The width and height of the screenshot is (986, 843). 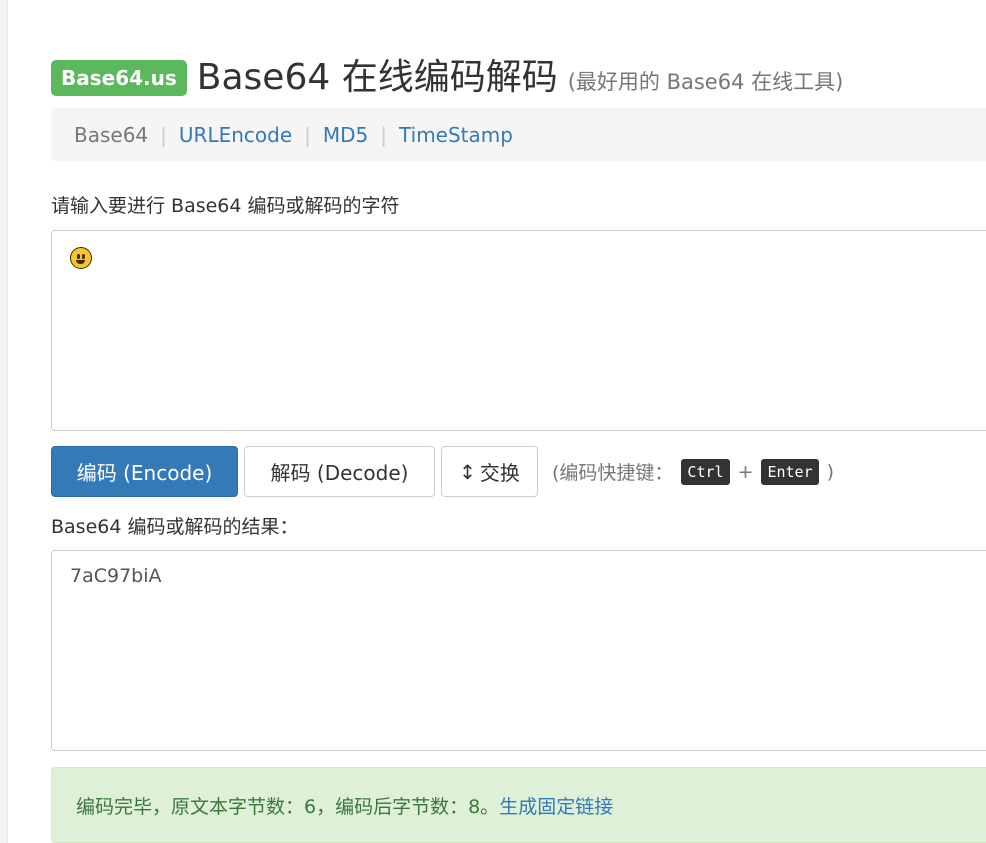 I want to click on output-label: Base64 编码或解码的结果：, so click(x=175, y=527).